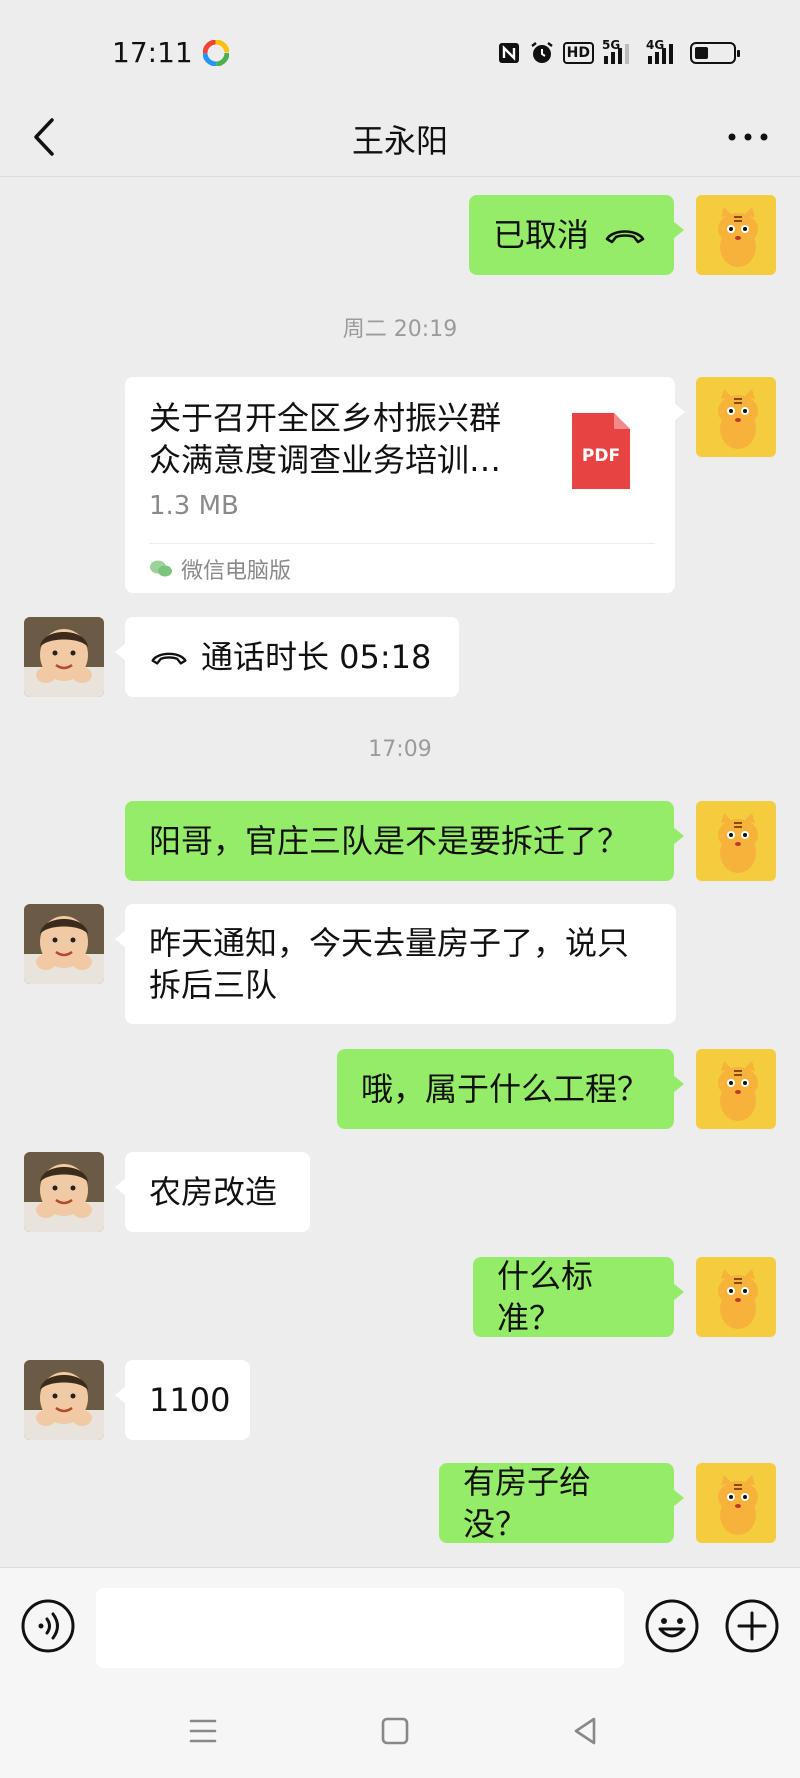 Image resolution: width=800 pixels, height=1778 pixels. What do you see at coordinates (152, 52) in the screenshot?
I see `status-time: 17:11` at bounding box center [152, 52].